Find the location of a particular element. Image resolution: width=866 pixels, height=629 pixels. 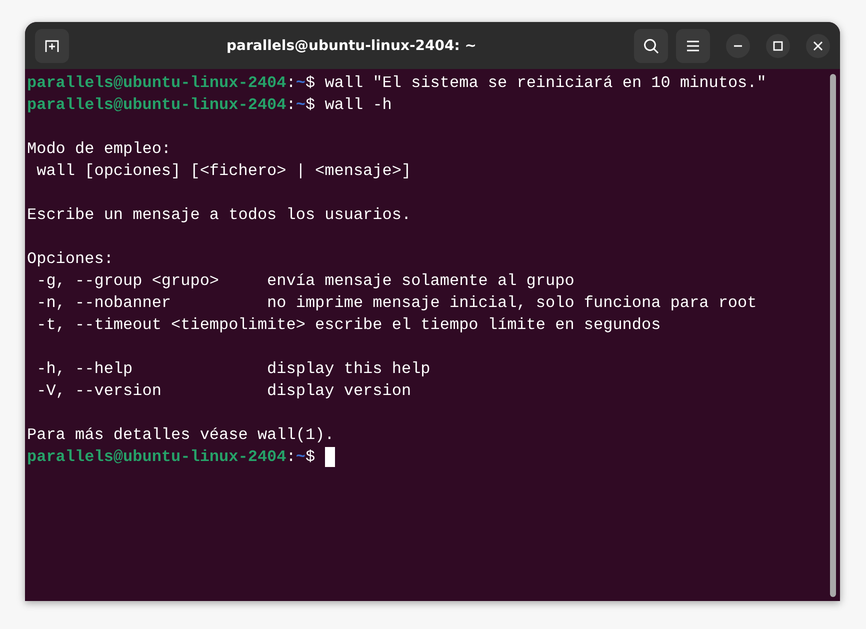

output-text: Escribe un mensaje a todos los usuarios. is located at coordinates (219, 215).